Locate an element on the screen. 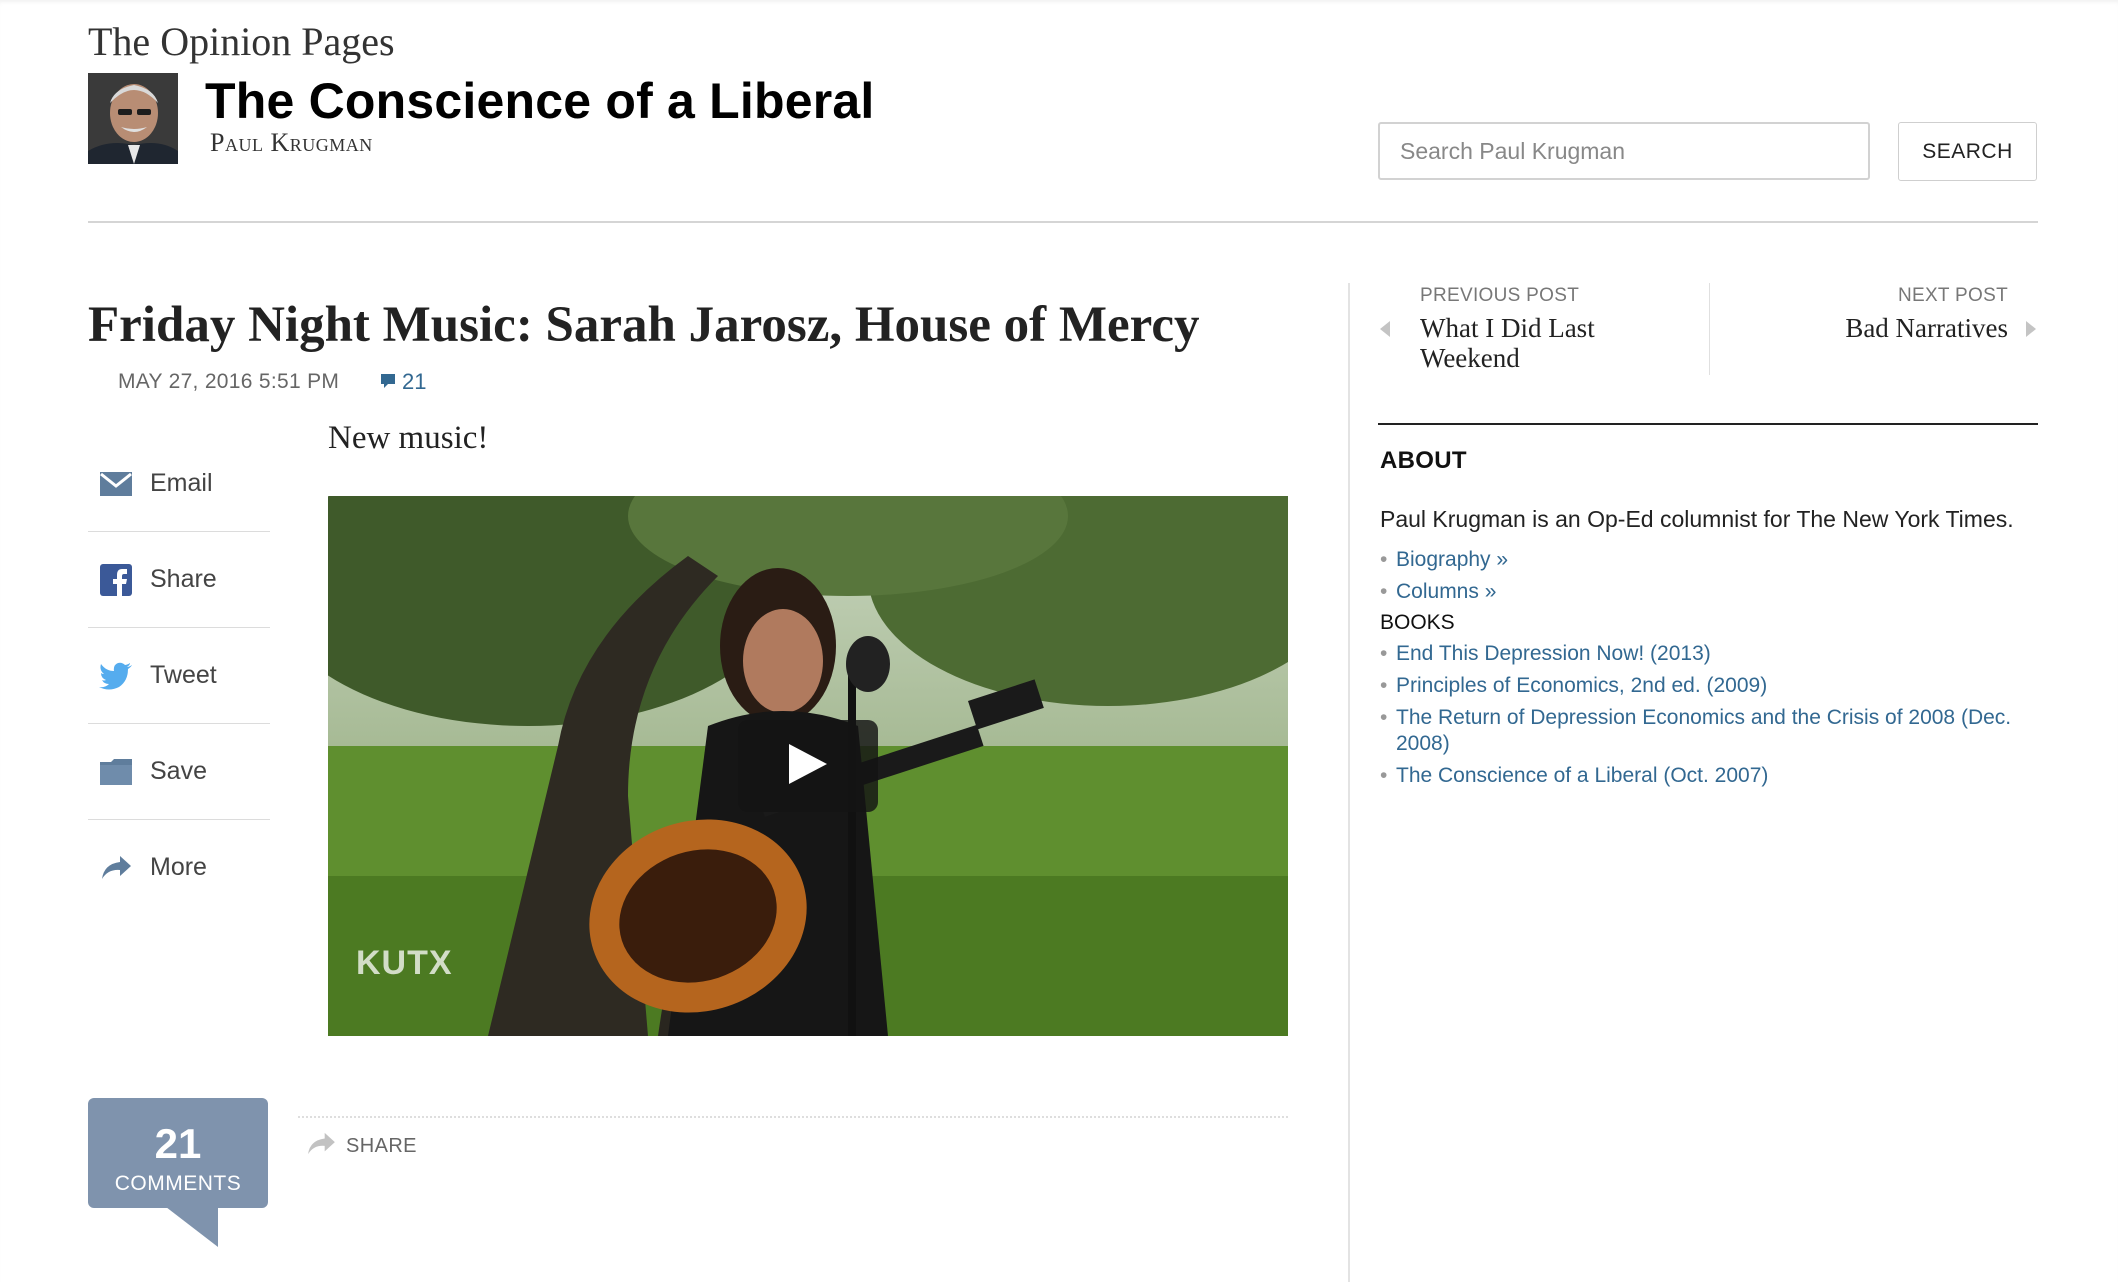 The width and height of the screenshot is (2118, 1282). columns-link-text: Columns » is located at coordinates (1446, 591).